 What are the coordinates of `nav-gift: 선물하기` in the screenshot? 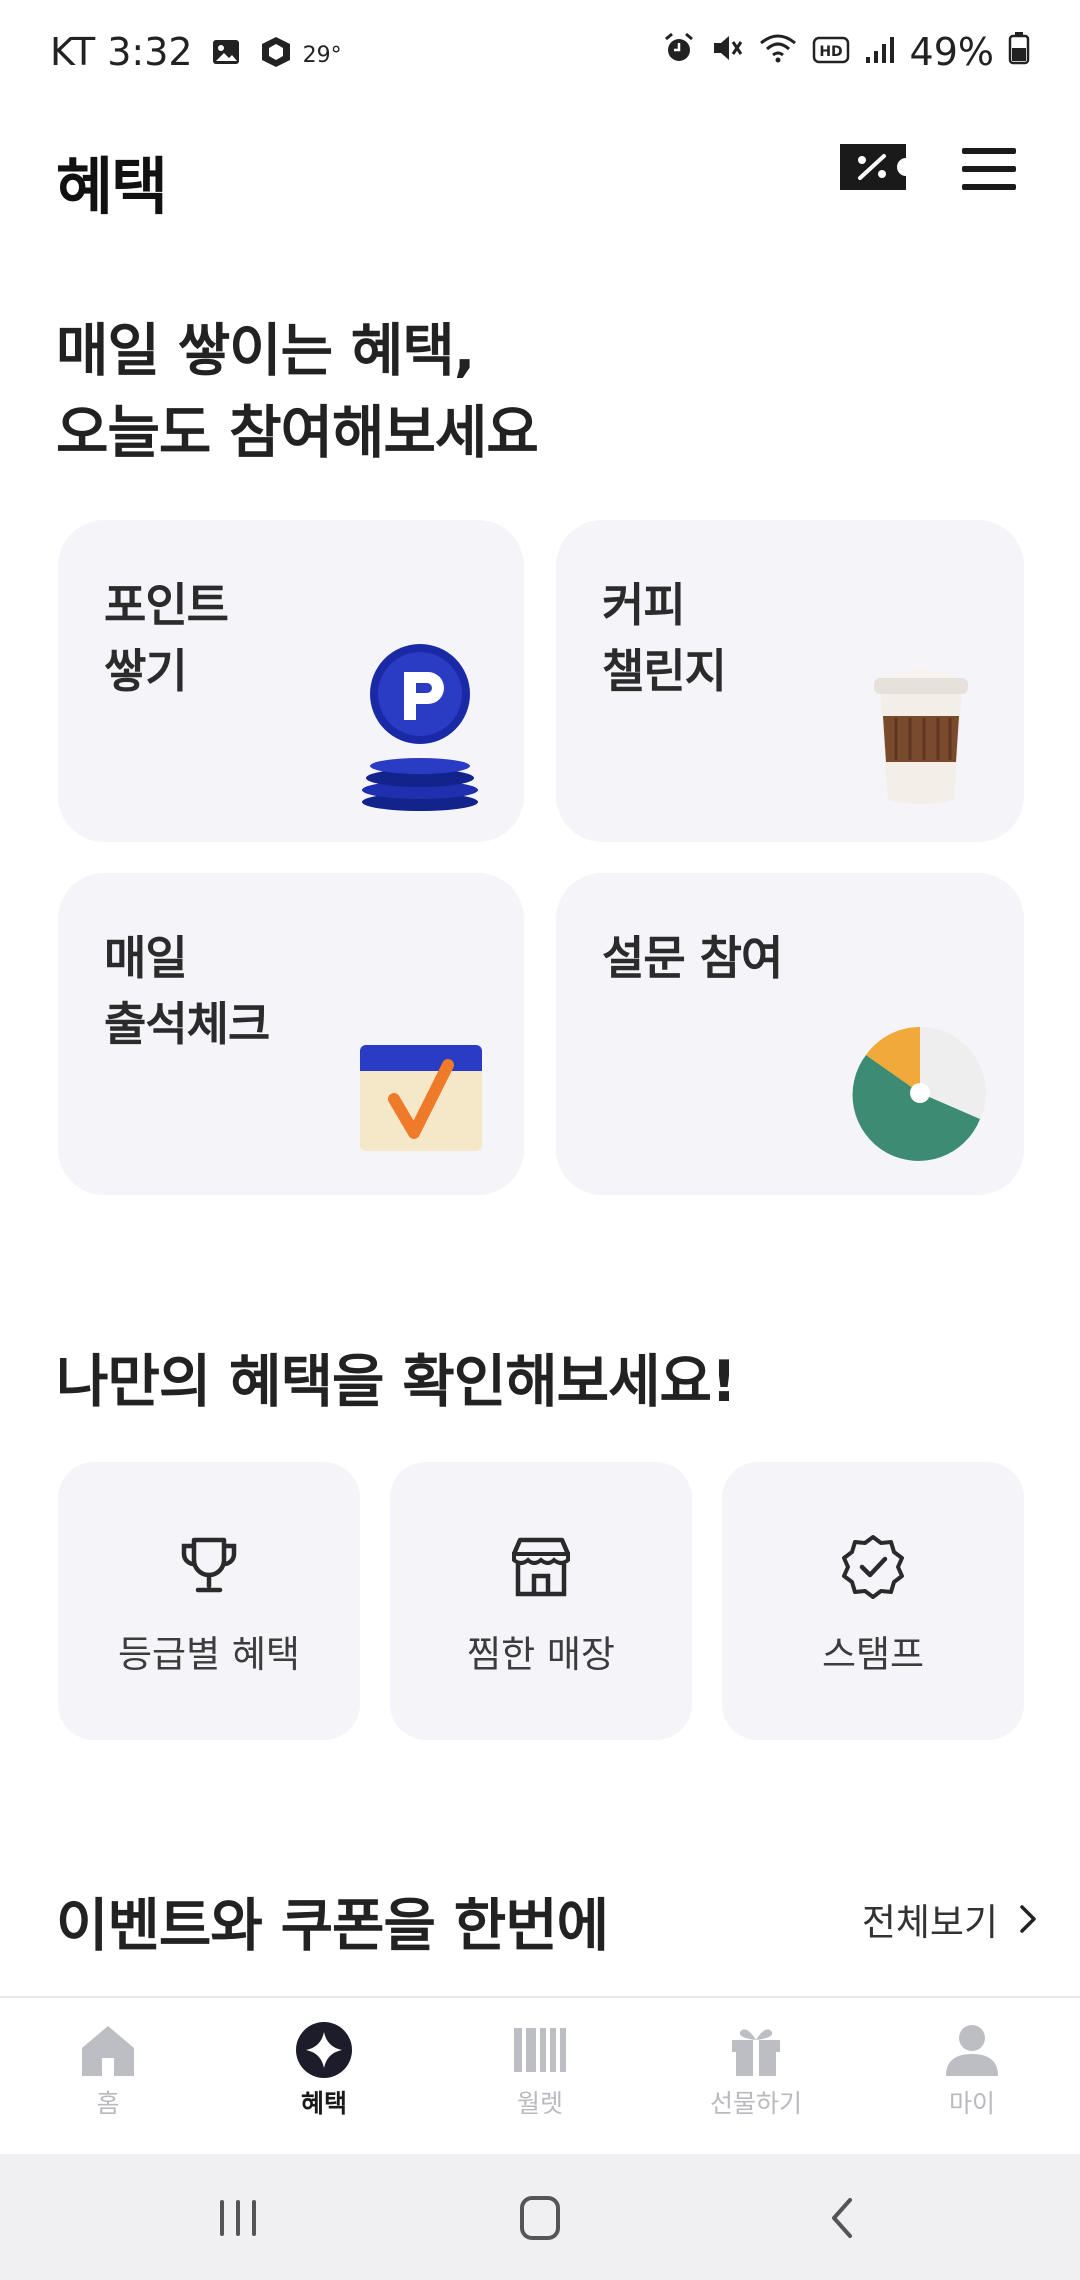 It's located at (756, 2070).